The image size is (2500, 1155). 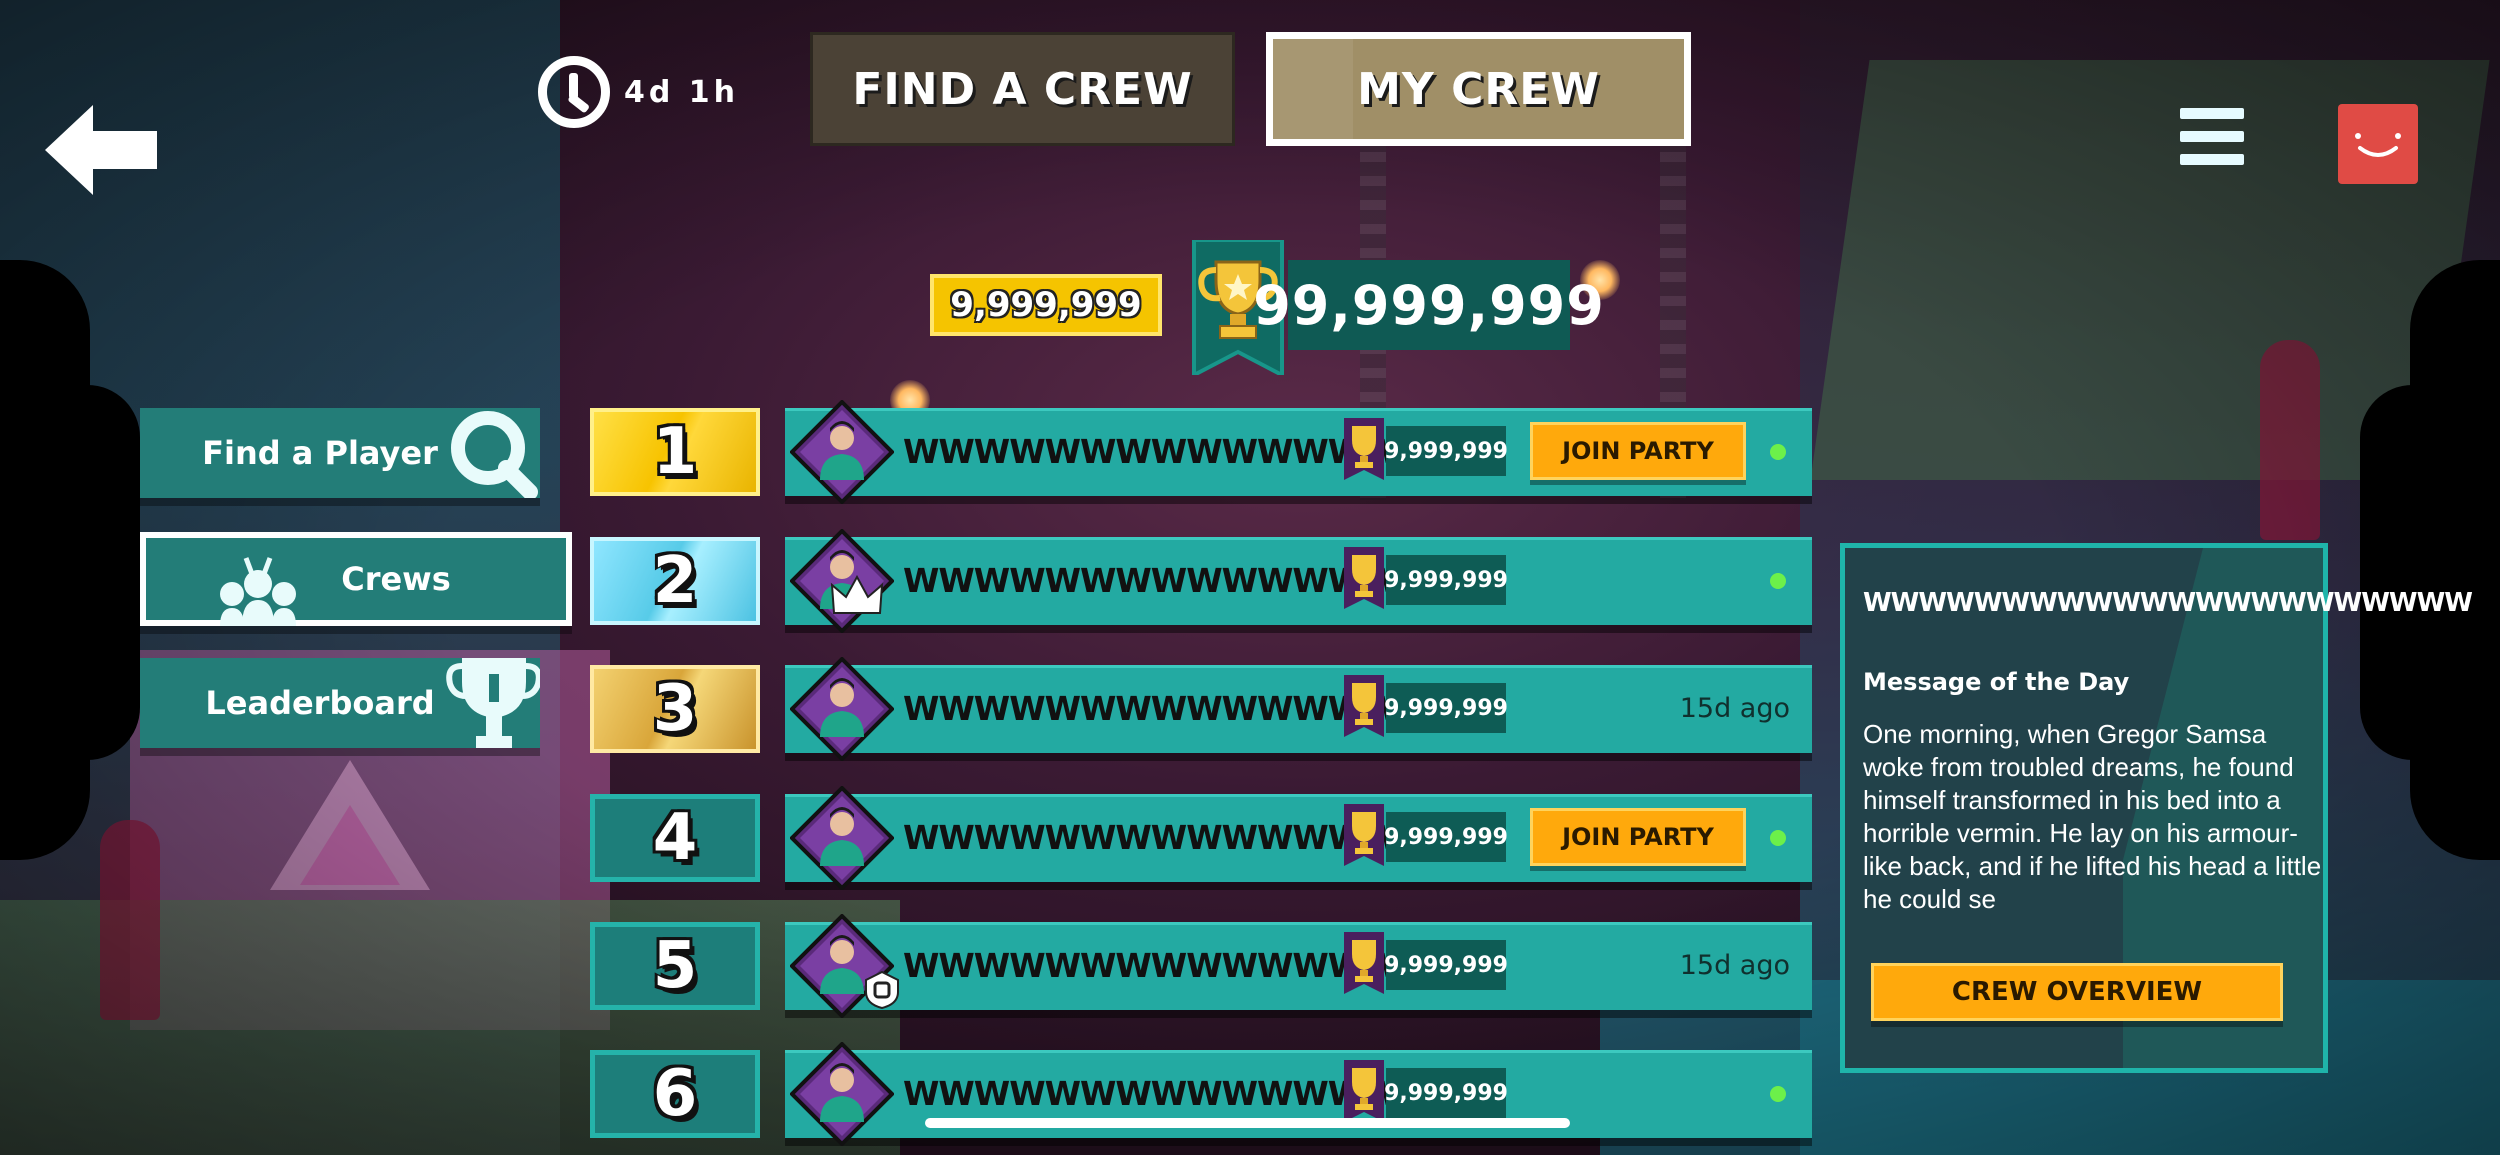 What do you see at coordinates (1201, 1094) in the screenshot?
I see `member-row: 6 WWWWWWWWWWWWWWWWW 9,999,999` at bounding box center [1201, 1094].